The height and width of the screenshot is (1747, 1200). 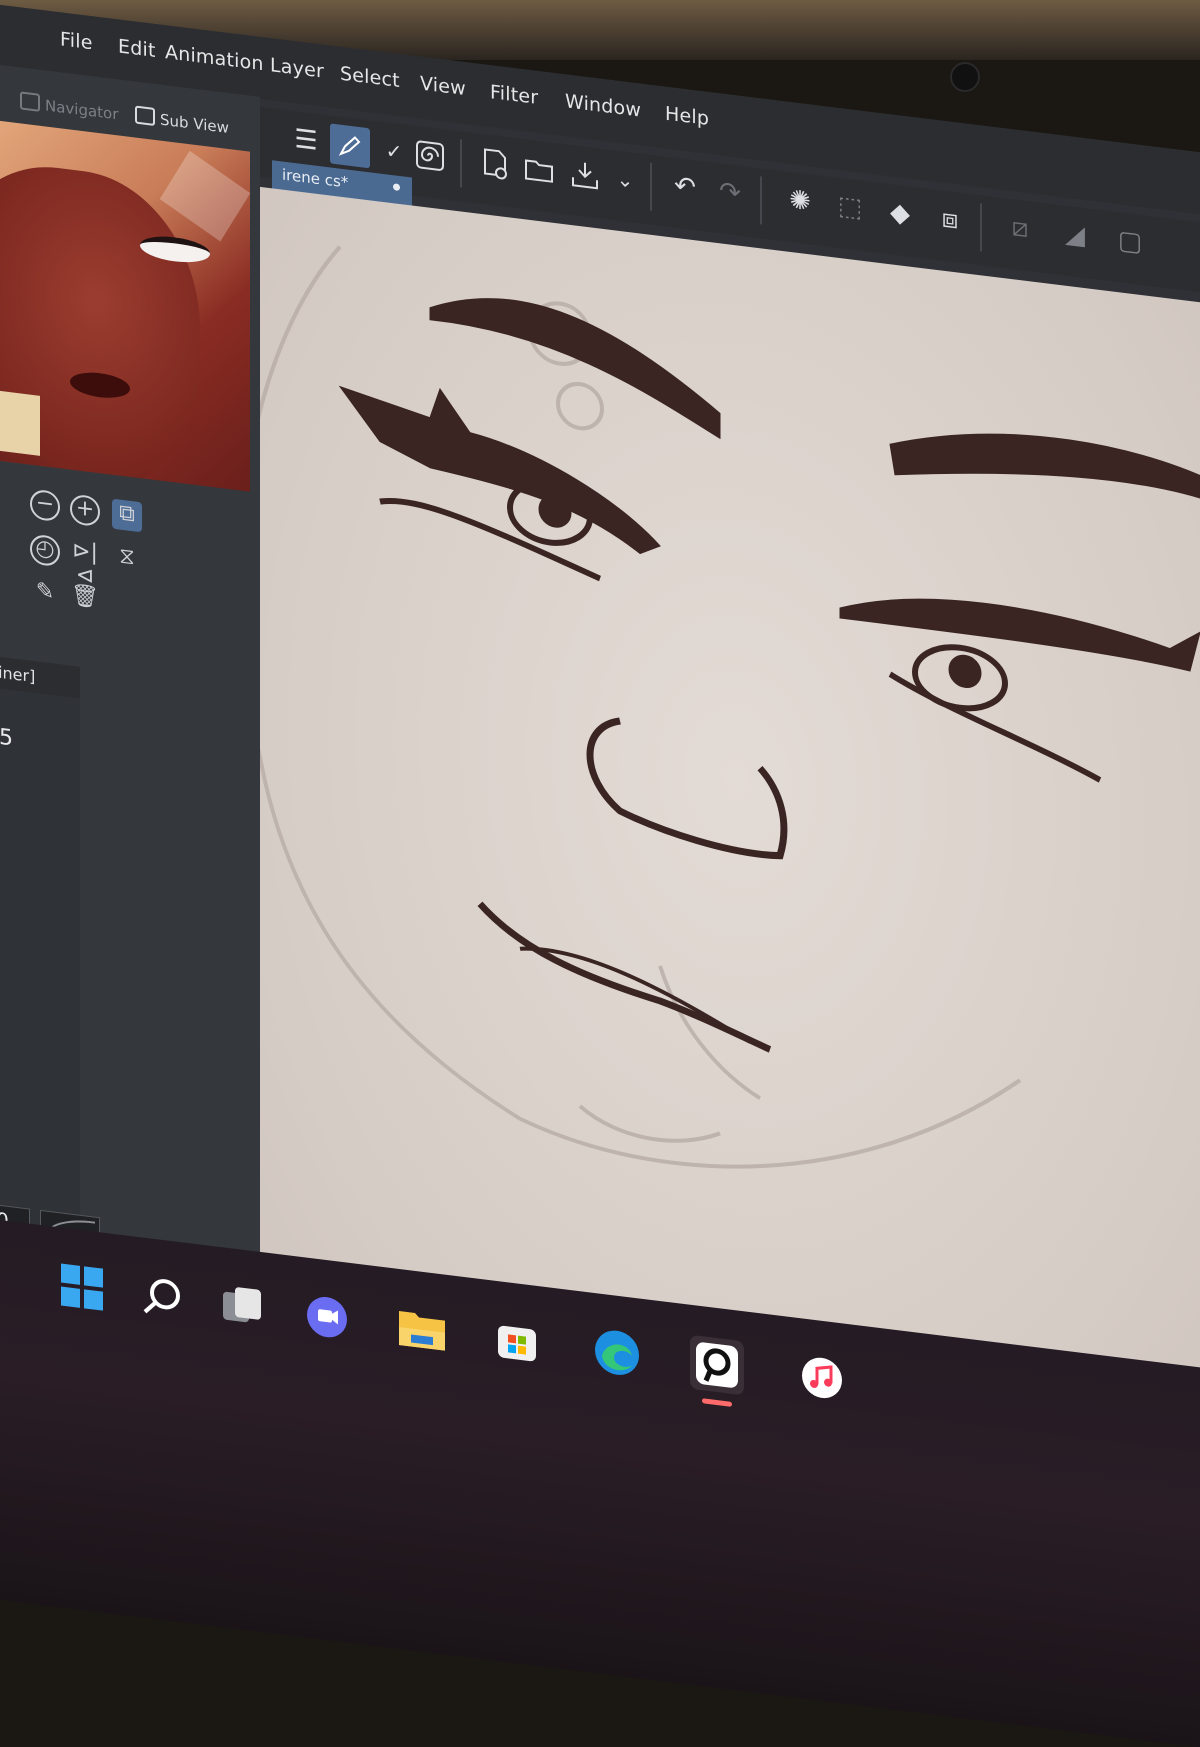 What do you see at coordinates (422, 1328) in the screenshot?
I see `file-explorer-icon` at bounding box center [422, 1328].